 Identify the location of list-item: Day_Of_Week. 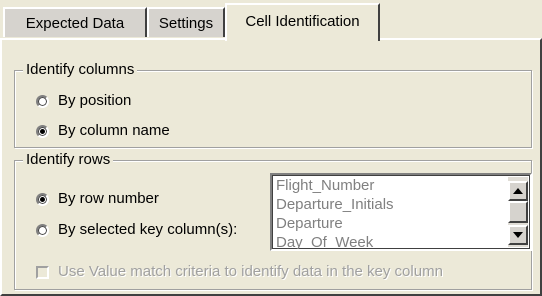
(335, 241).